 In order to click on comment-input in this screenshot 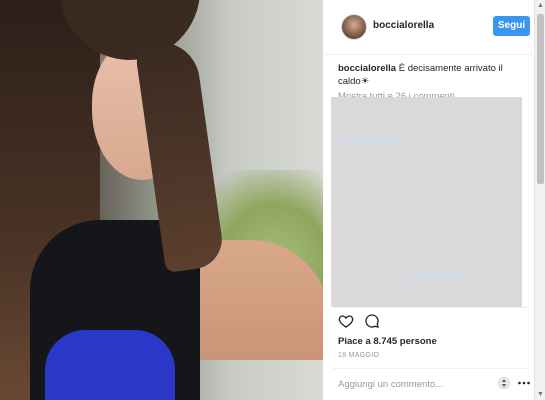, I will do `click(413, 384)`.